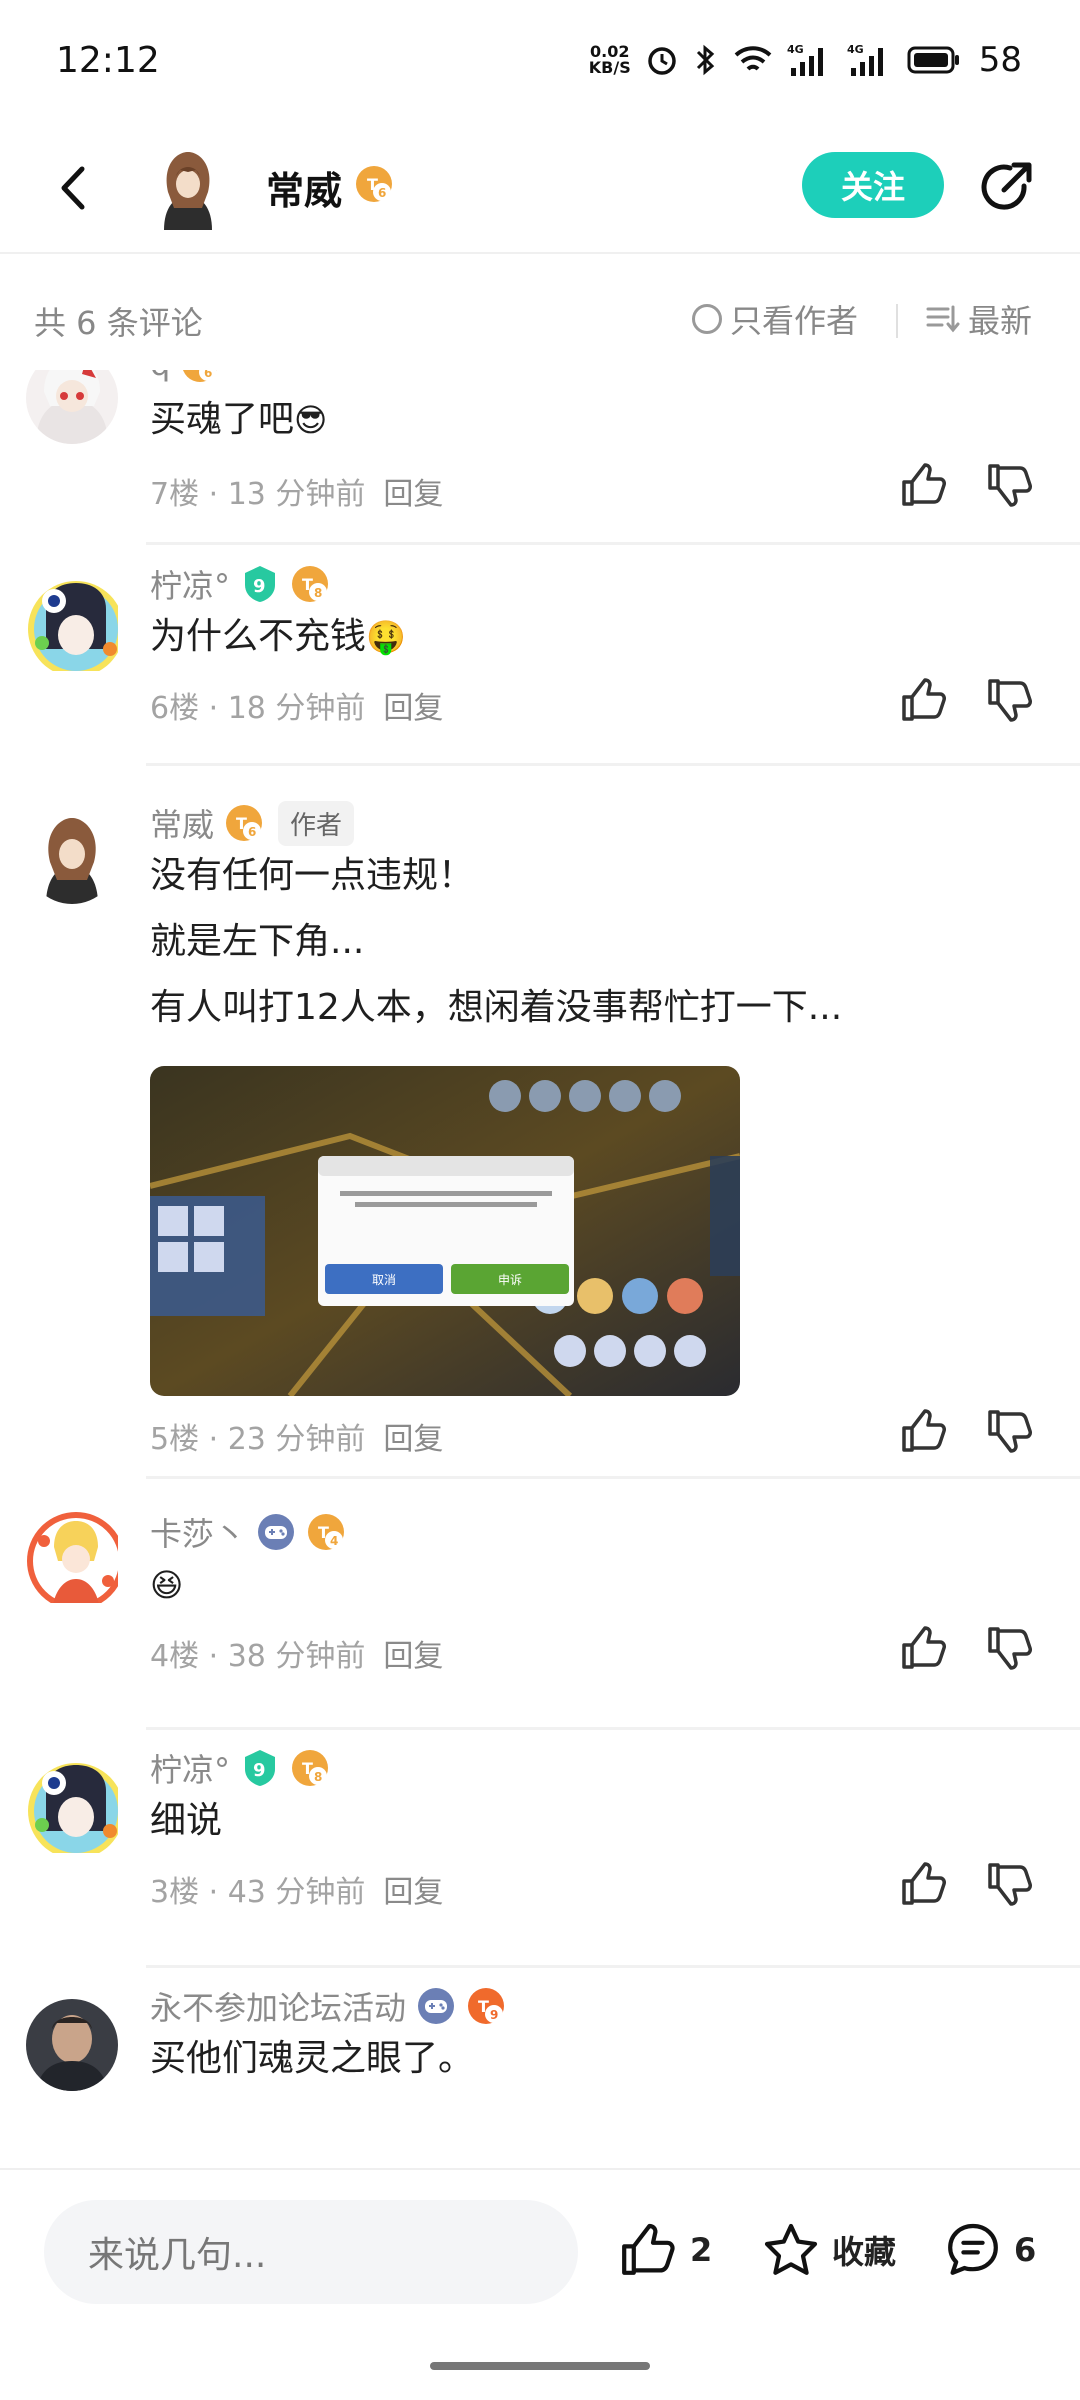  Describe the element at coordinates (707, 319) in the screenshot. I see `radio-icon` at that location.